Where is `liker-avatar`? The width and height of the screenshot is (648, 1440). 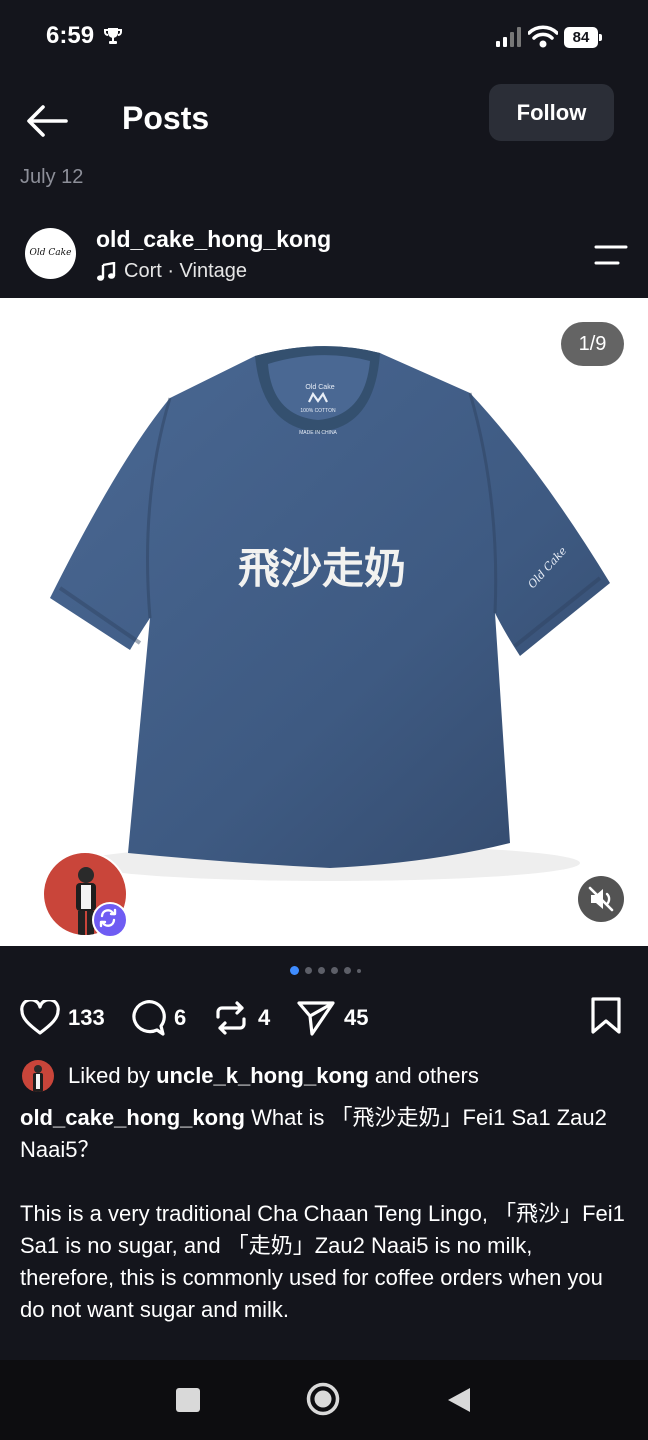
liker-avatar is located at coordinates (38, 1076).